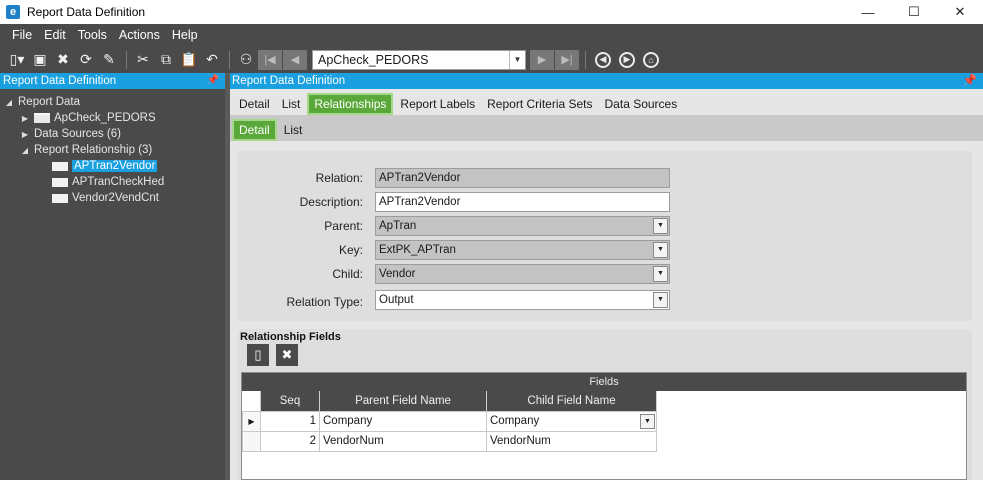  Describe the element at coordinates (522, 226) in the screenshot. I see `parent-combo: ApTran ▼` at that location.